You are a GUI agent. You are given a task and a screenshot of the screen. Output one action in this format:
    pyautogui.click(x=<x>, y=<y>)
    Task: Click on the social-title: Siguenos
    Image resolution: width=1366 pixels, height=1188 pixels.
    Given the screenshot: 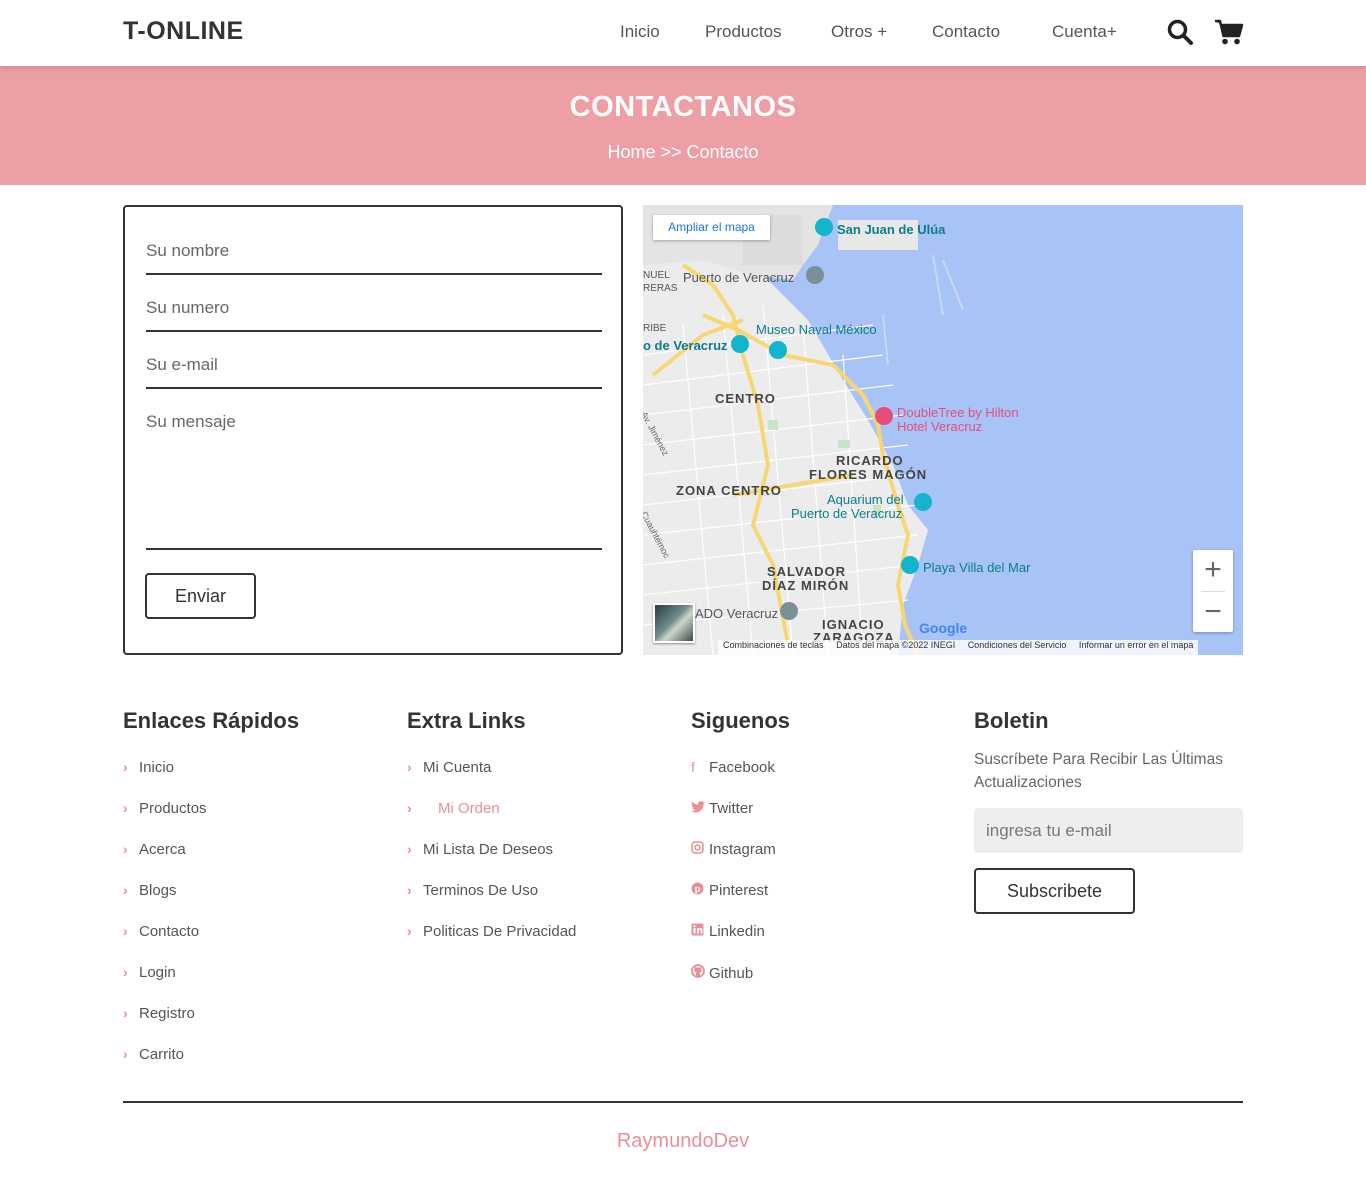 What is the action you would take?
    pyautogui.click(x=741, y=720)
    